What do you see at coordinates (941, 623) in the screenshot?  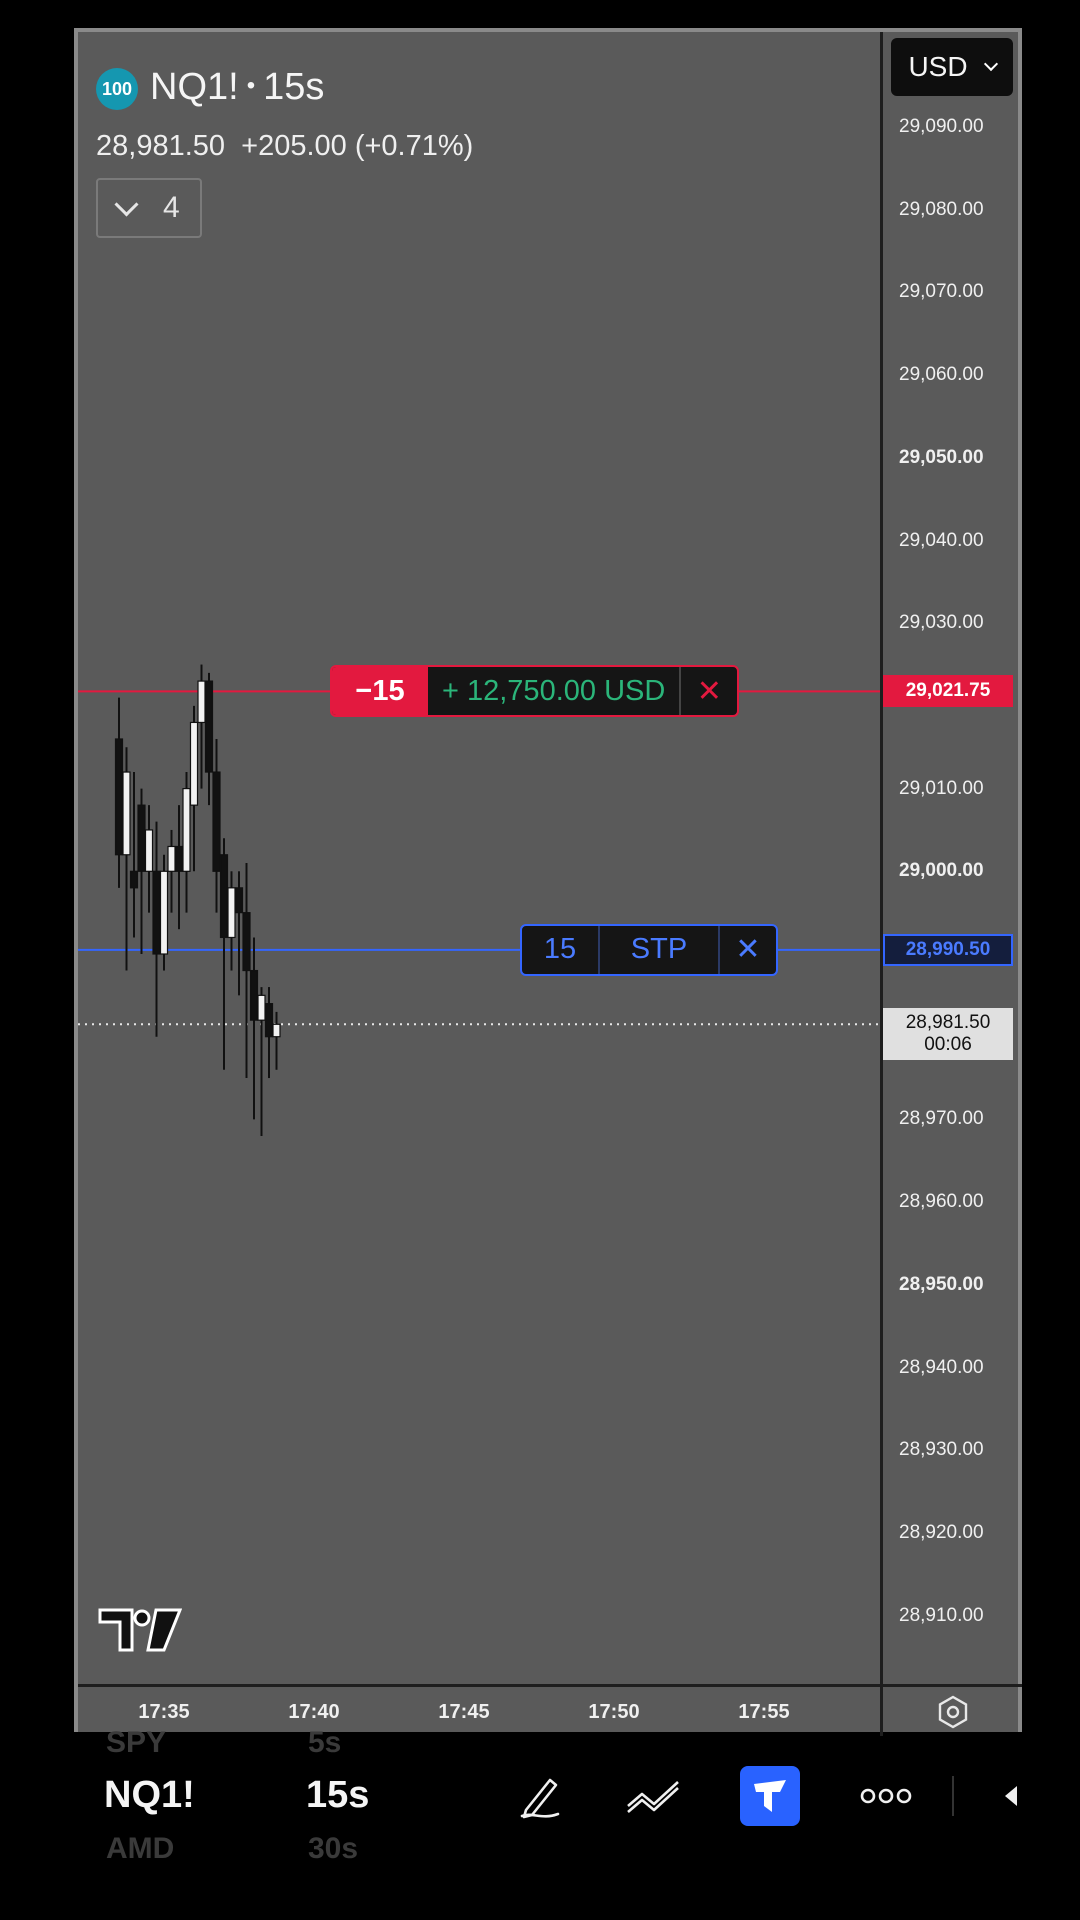 I see `price-tick-label: 29,030.00` at bounding box center [941, 623].